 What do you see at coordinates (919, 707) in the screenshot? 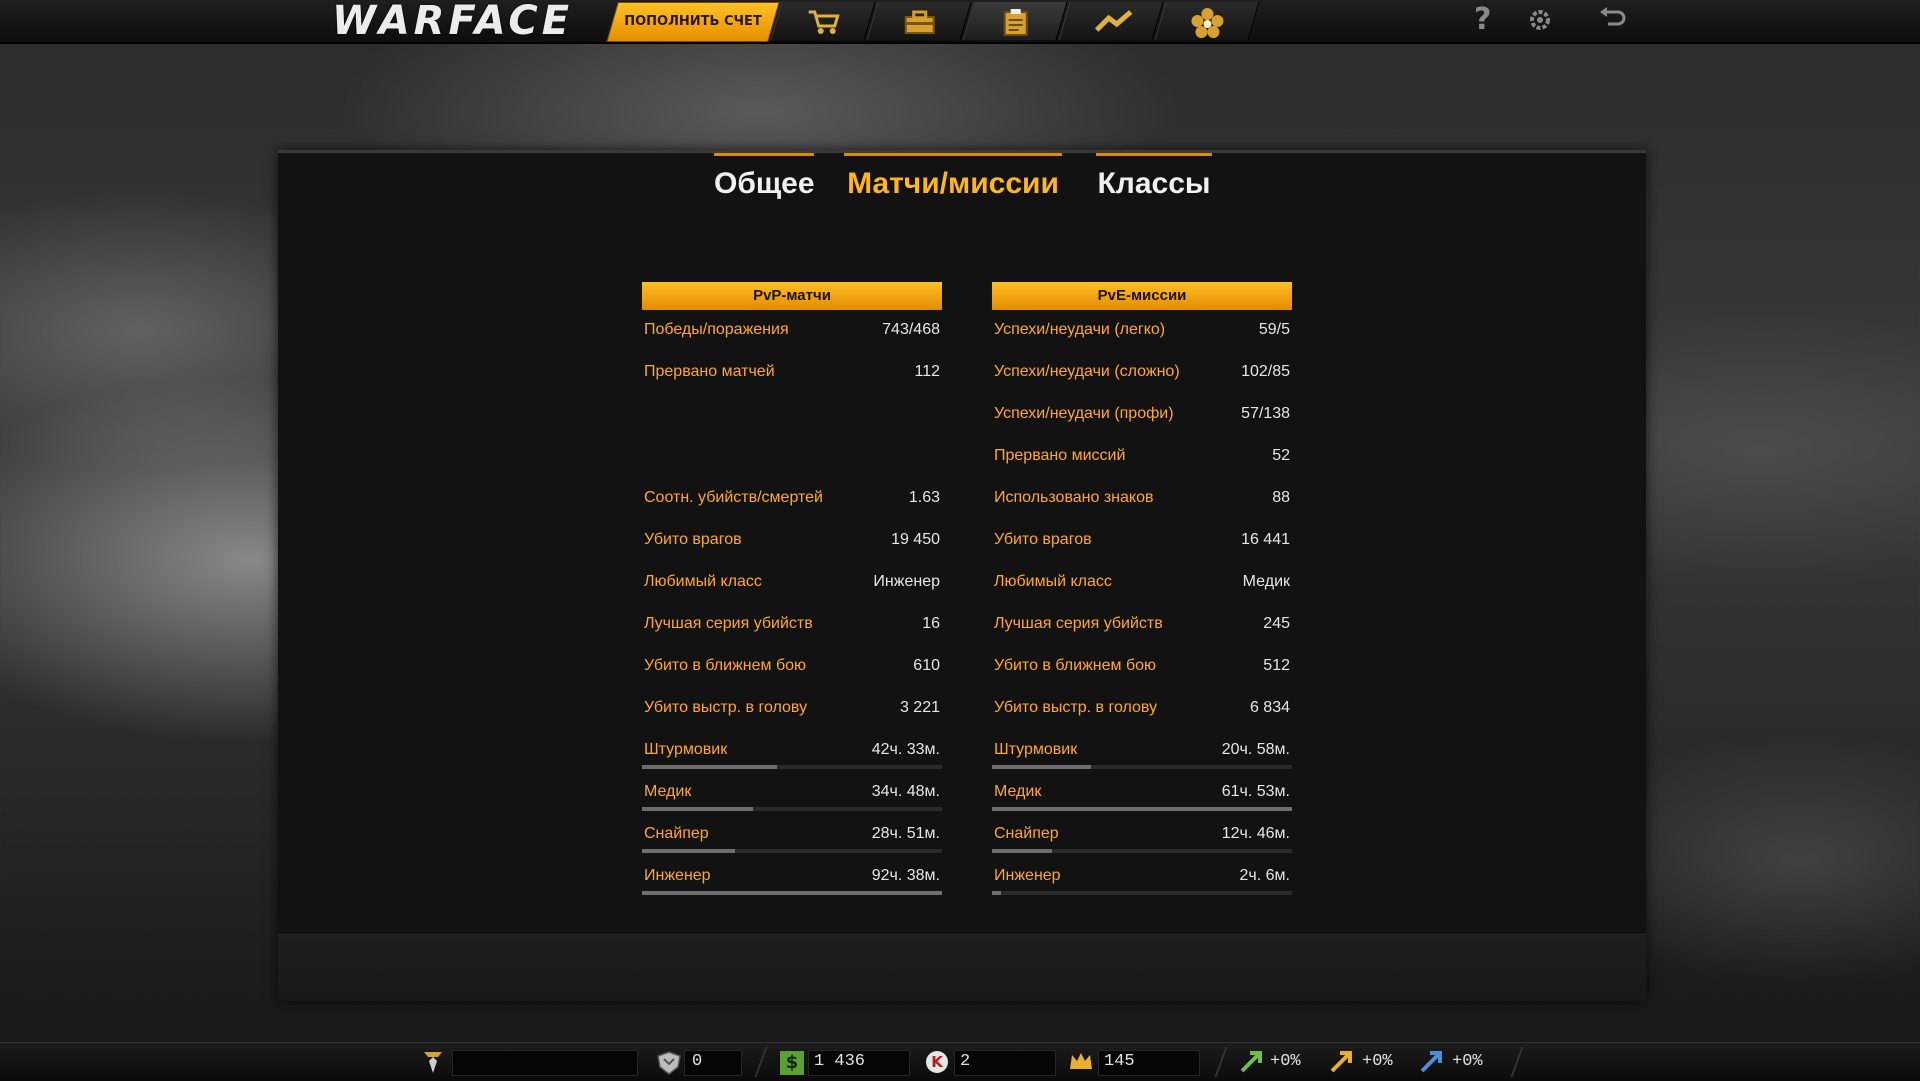
I see `stat-value: 3 221` at bounding box center [919, 707].